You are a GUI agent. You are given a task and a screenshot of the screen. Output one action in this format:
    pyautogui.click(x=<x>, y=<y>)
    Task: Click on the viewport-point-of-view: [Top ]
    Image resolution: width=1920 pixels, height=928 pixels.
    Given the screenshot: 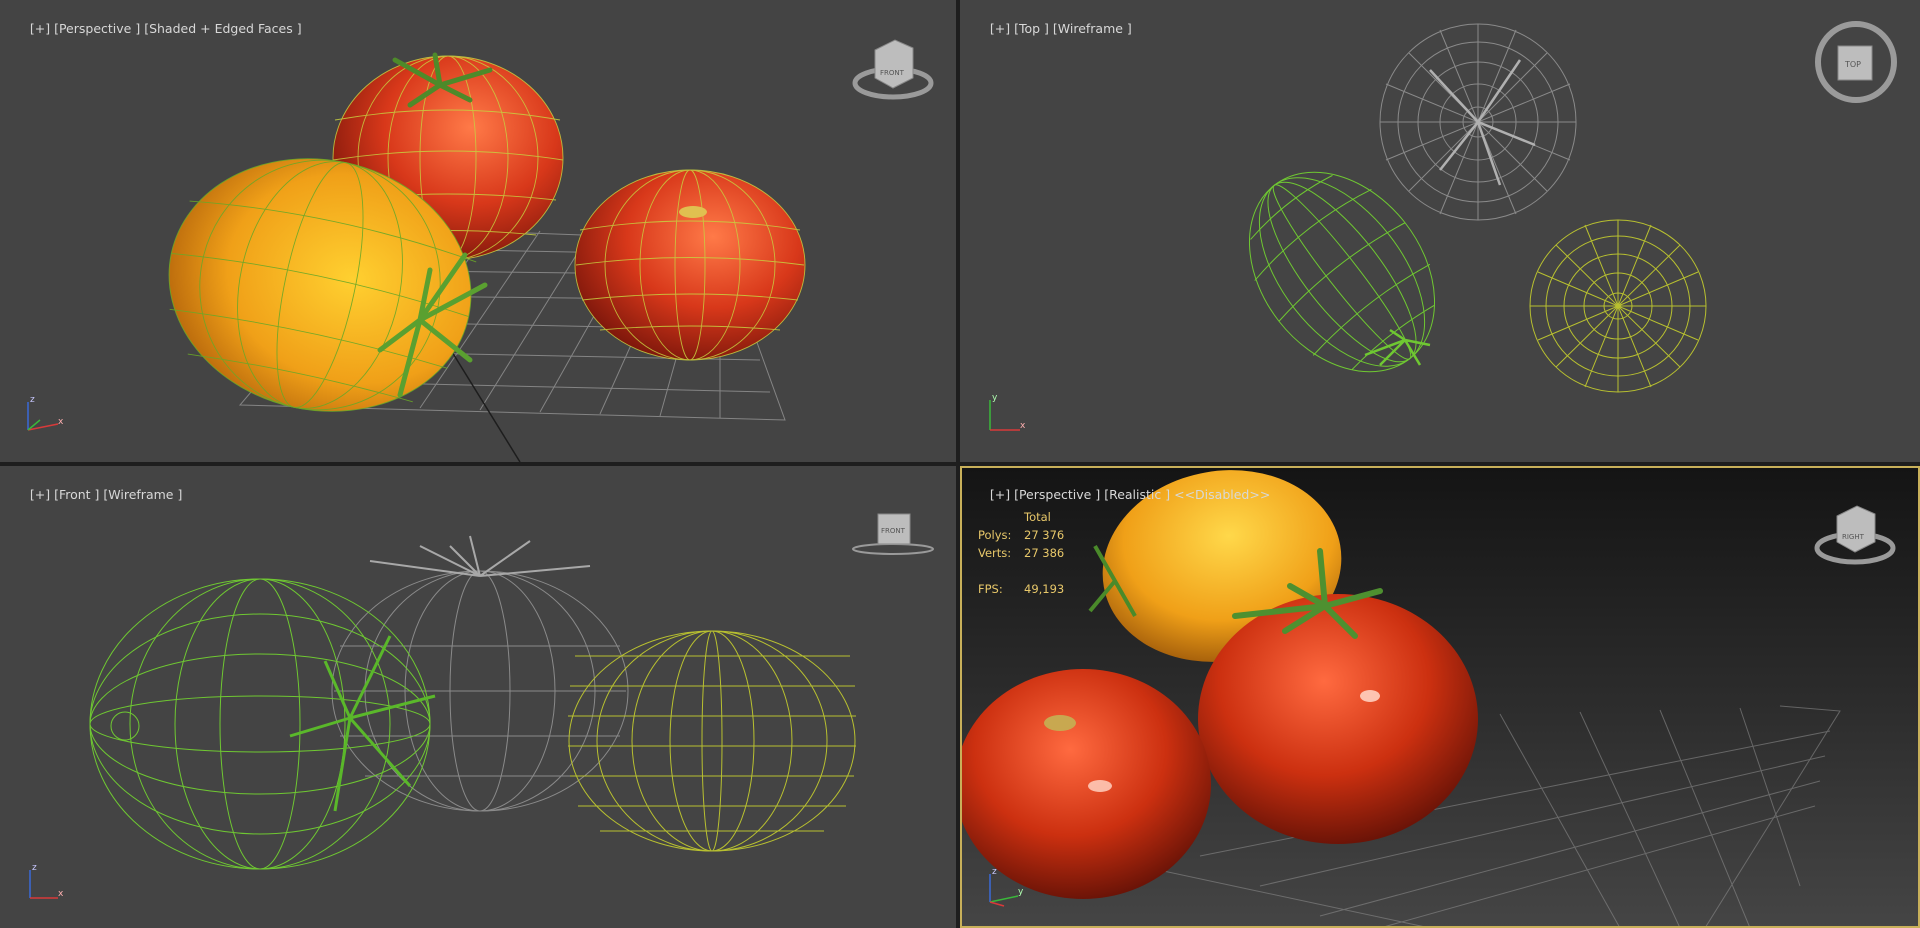 What is the action you would take?
    pyautogui.click(x=1031, y=28)
    